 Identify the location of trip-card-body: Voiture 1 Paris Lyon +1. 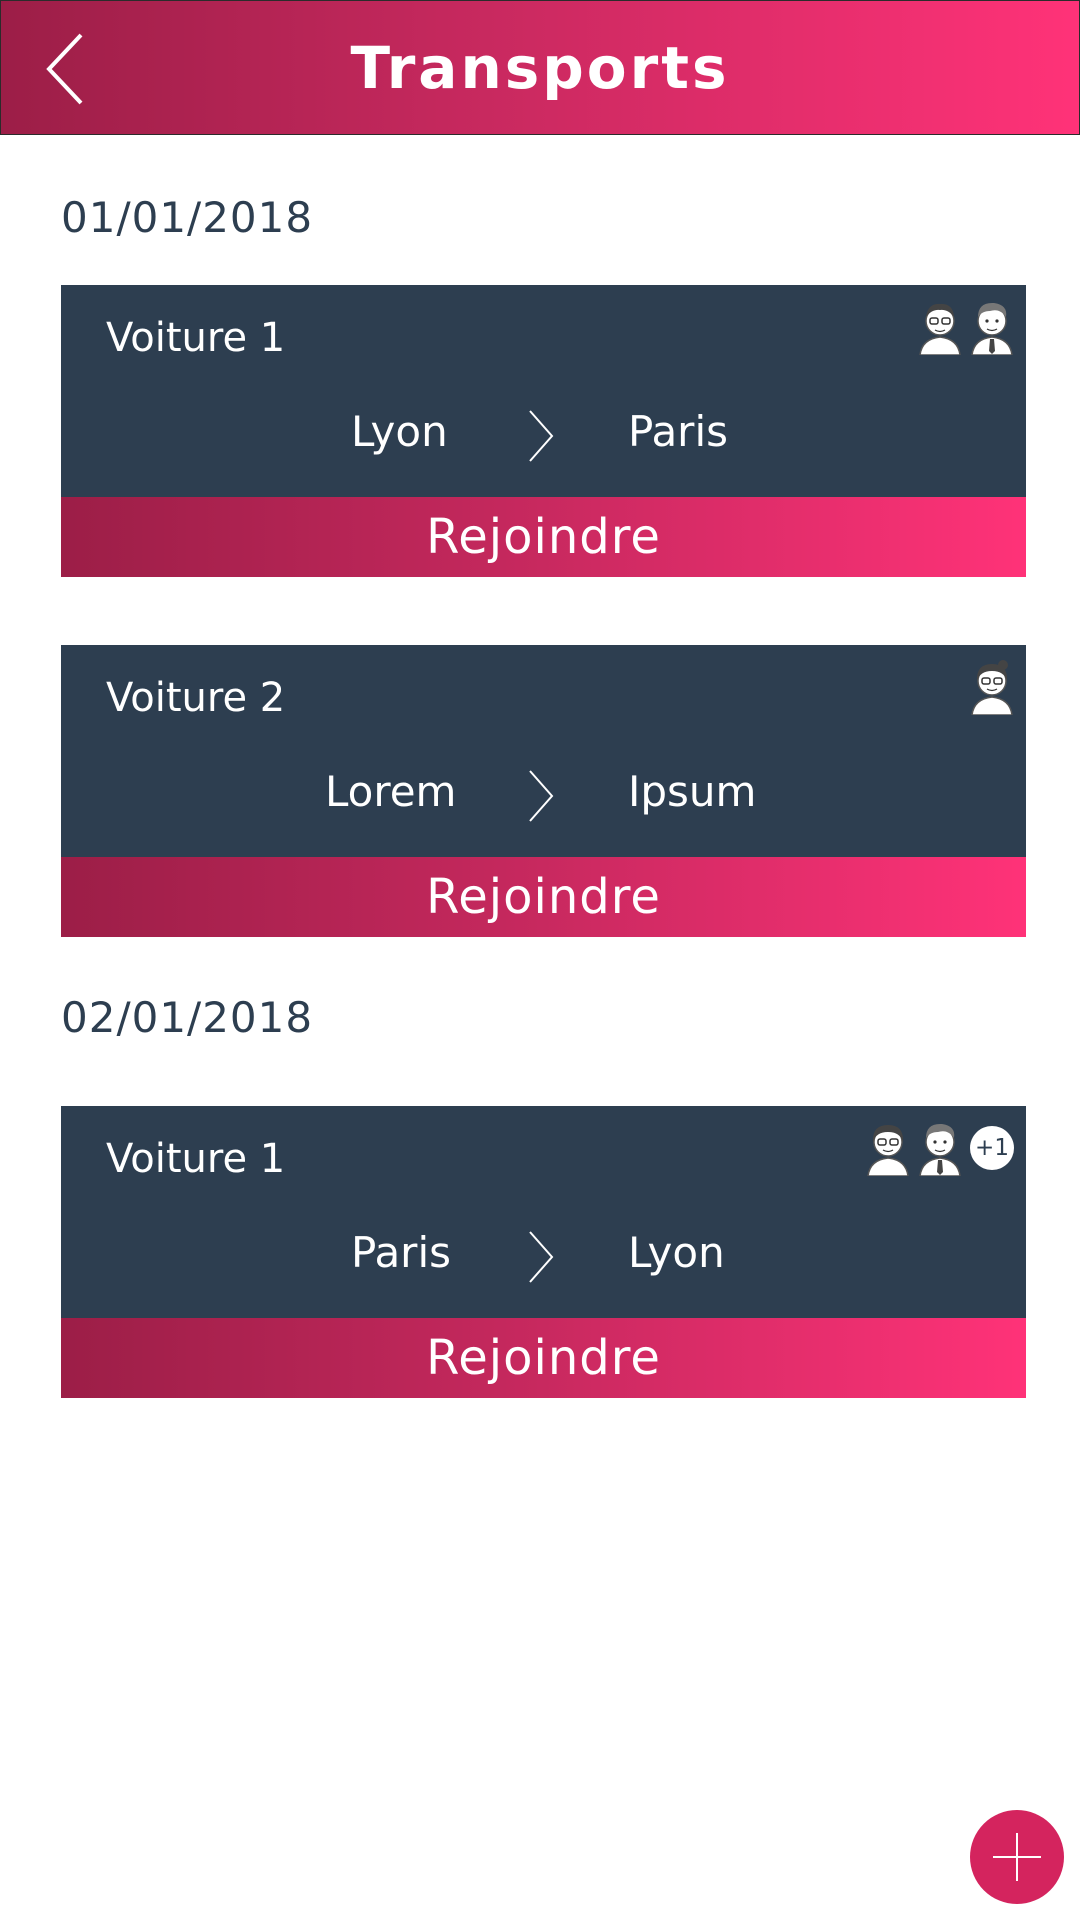
(543, 1212).